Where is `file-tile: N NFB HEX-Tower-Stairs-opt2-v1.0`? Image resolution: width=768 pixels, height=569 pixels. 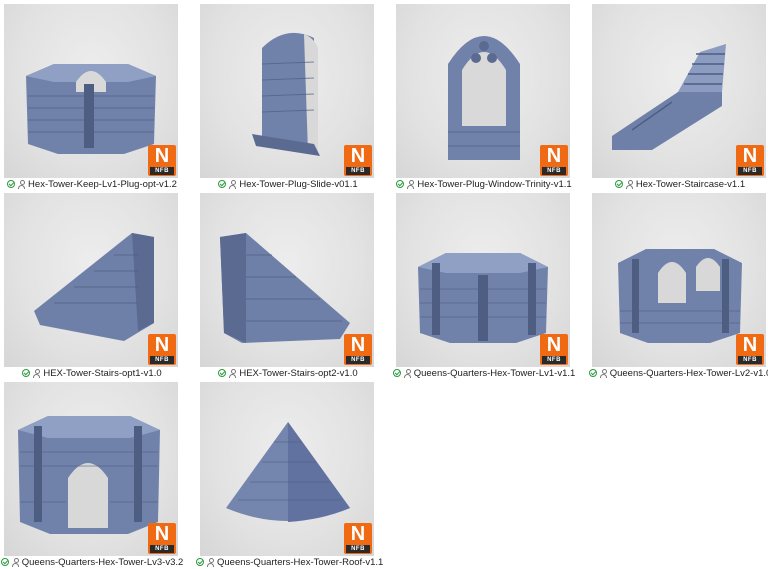 file-tile: N NFB HEX-Tower-Stairs-opt2-v1.0 is located at coordinates (285, 284).